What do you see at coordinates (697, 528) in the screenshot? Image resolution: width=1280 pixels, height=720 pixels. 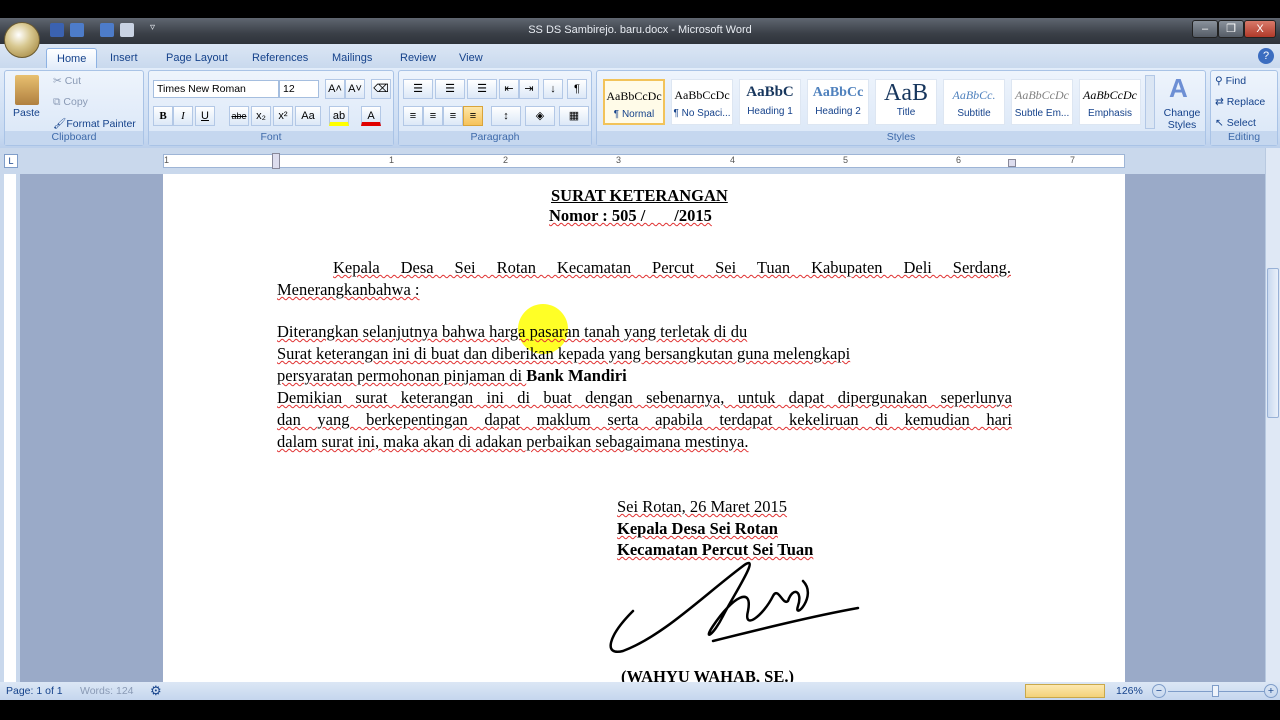 I see `signer-title-1: Kepala Desa Sei Rotan` at bounding box center [697, 528].